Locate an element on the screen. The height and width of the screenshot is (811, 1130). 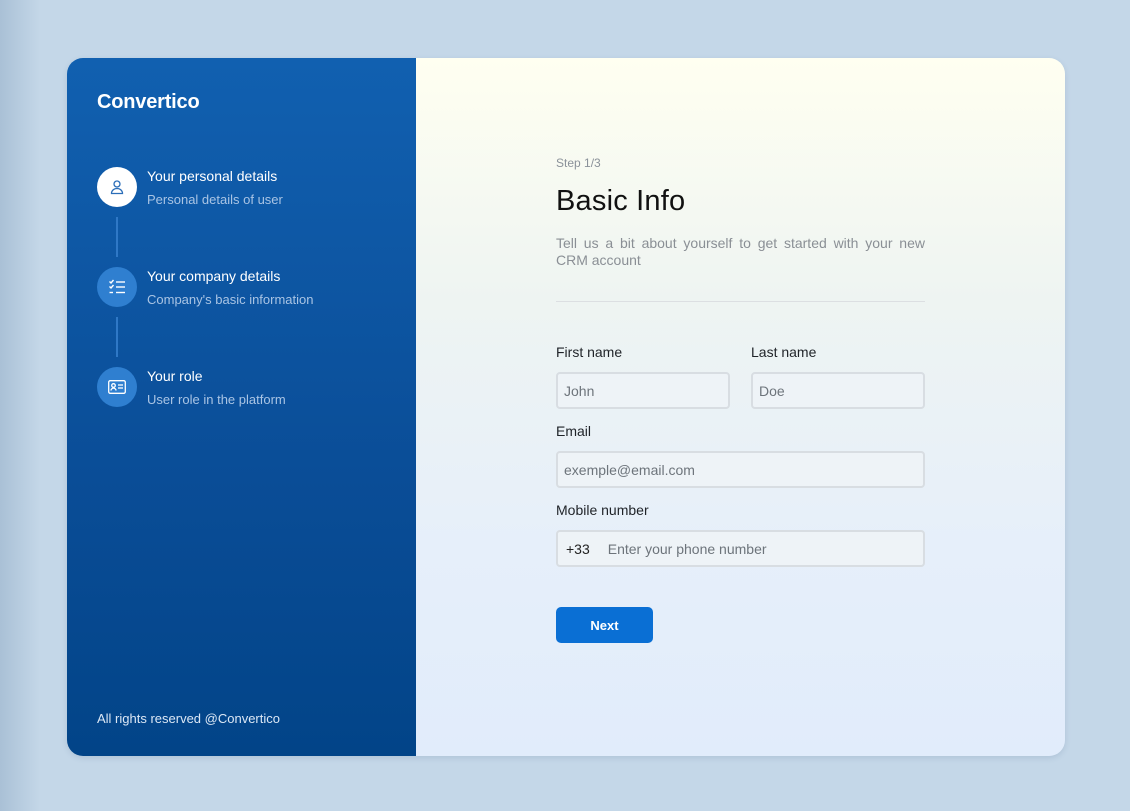
step-subtitle: Company's basic information is located at coordinates (230, 299).